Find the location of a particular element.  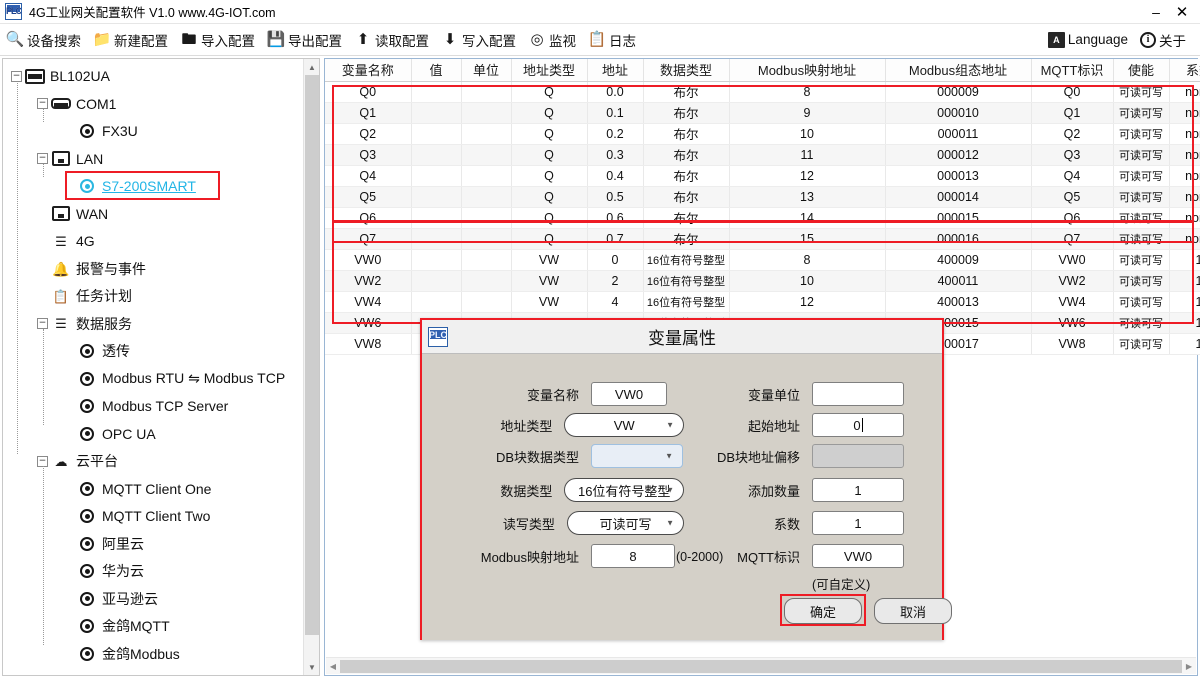

table-cell: VW2 is located at coordinates (1072, 281).